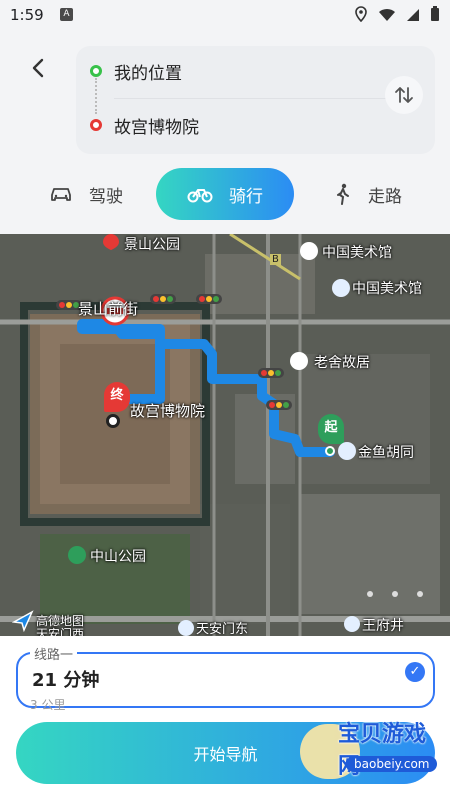 The width and height of the screenshot is (450, 800). What do you see at coordinates (226, 71) in the screenshot?
I see `origin-field: 我的位置` at bounding box center [226, 71].